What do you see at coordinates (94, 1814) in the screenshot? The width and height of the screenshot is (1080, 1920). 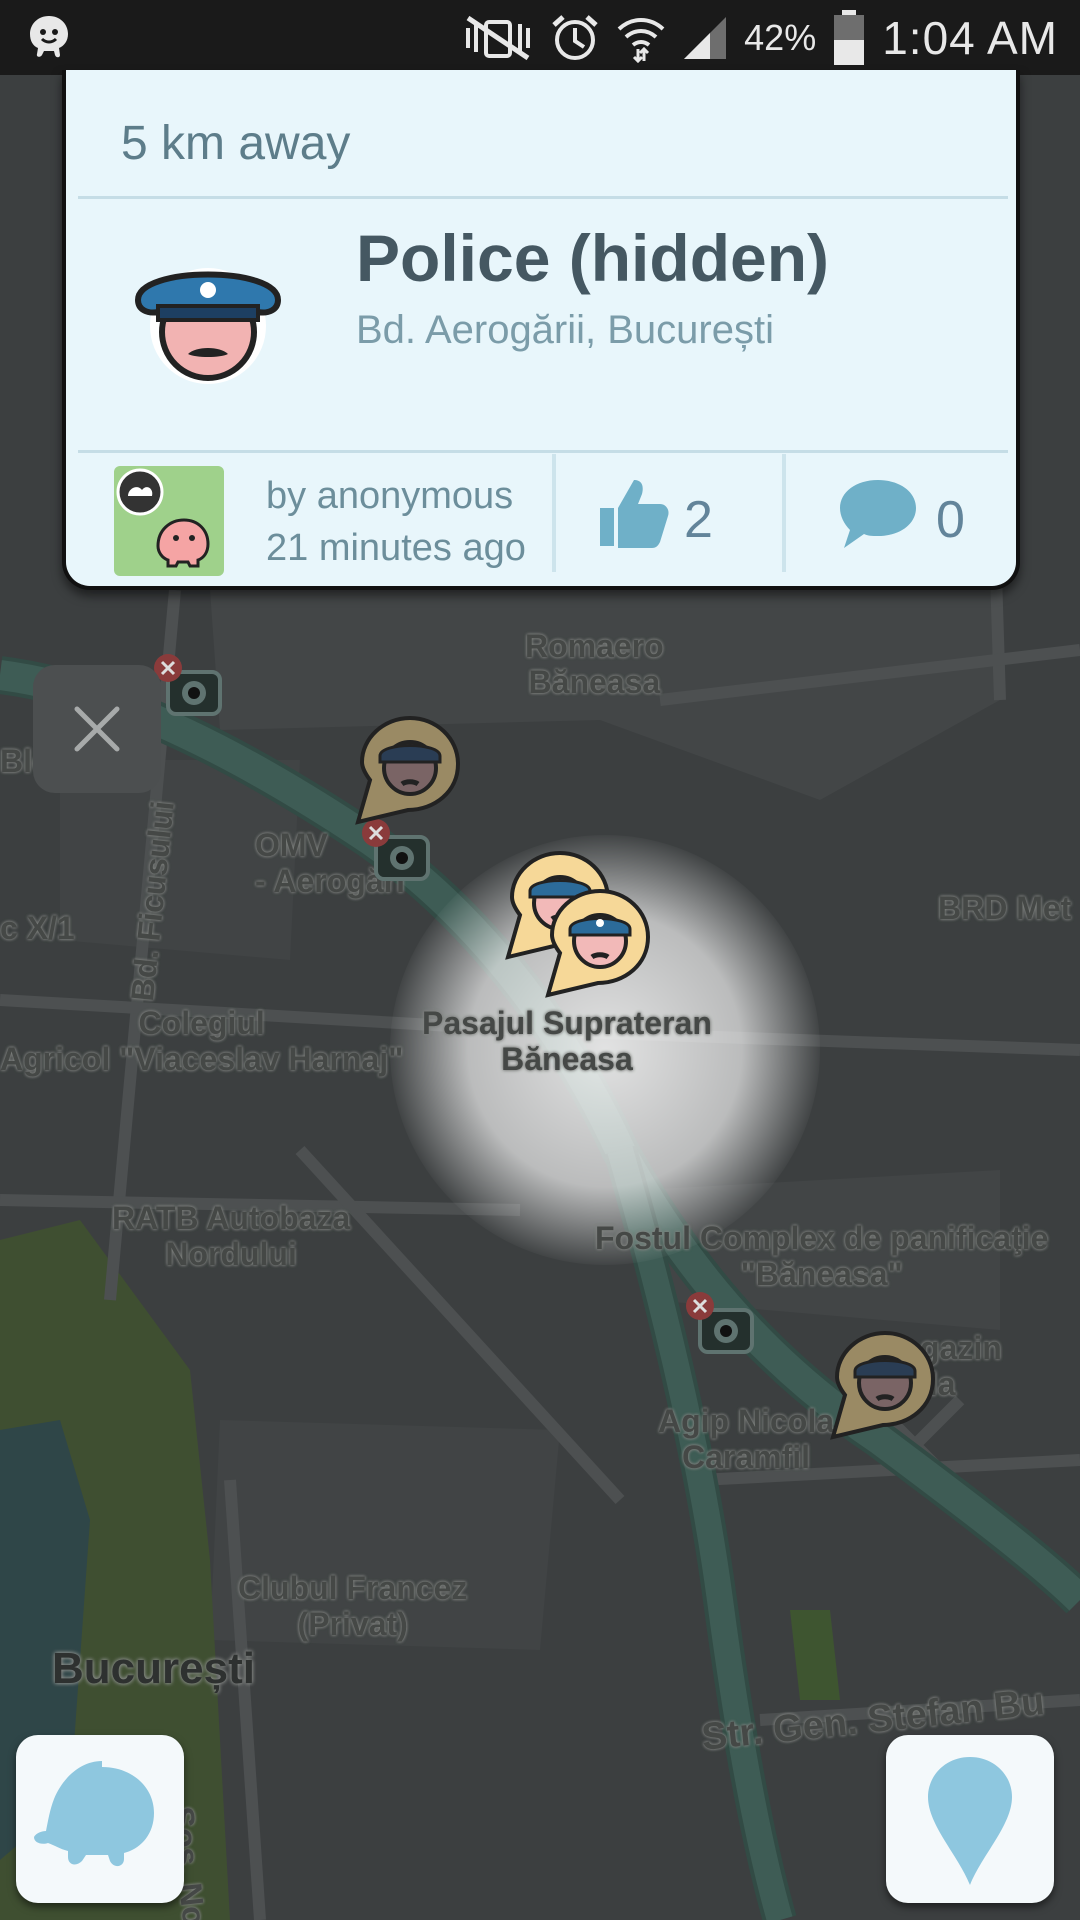 I see `waze-menu-icon` at bounding box center [94, 1814].